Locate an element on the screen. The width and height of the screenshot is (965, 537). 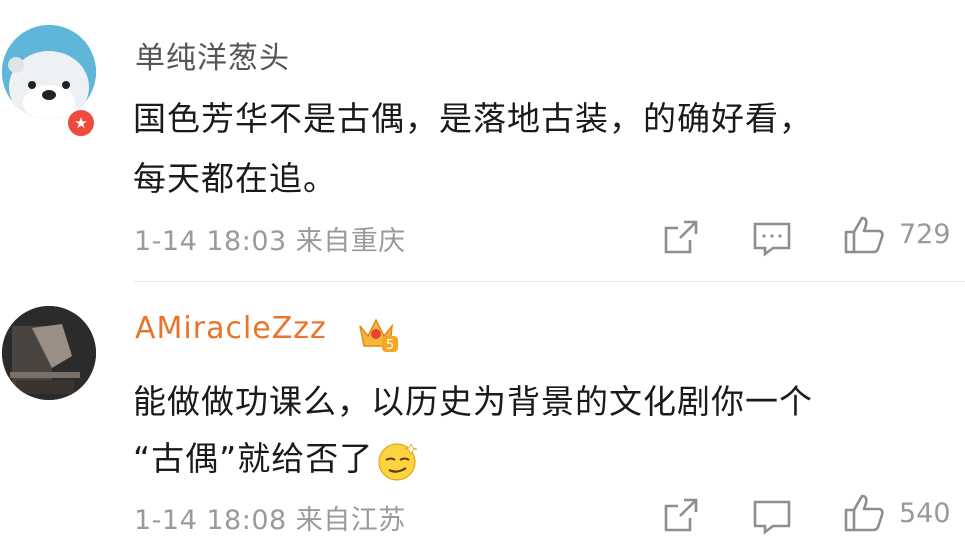
vip-level-number: 5 is located at coordinates (390, 345).